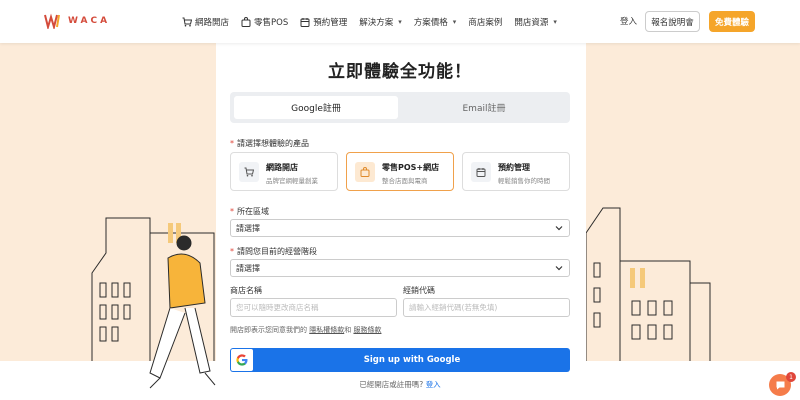 Image resolution: width=800 pixels, height=400 pixels. Describe the element at coordinates (400, 228) in the screenshot. I see `region-select: 請選擇` at that location.